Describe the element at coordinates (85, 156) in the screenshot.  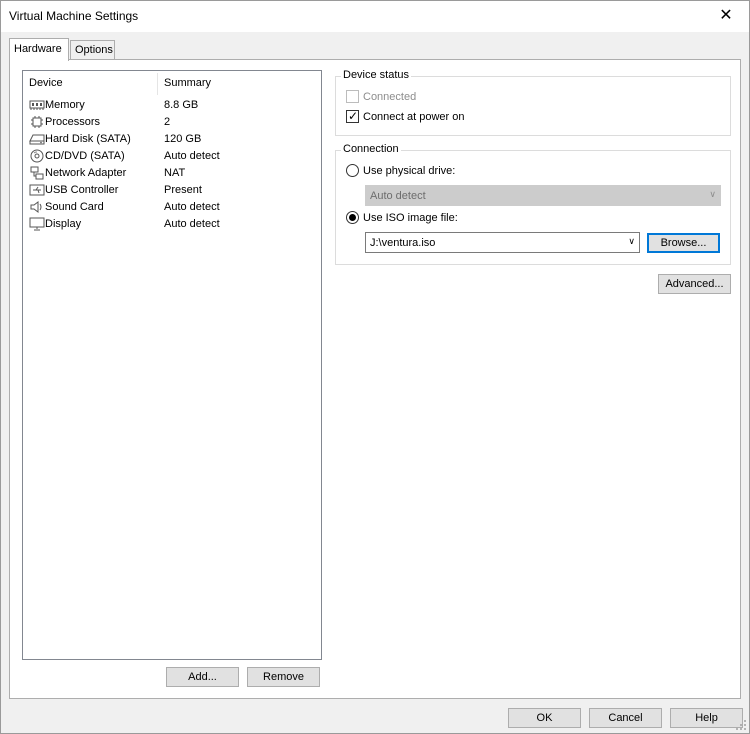
I see `device-name: CD/DVD (SATA)` at that location.